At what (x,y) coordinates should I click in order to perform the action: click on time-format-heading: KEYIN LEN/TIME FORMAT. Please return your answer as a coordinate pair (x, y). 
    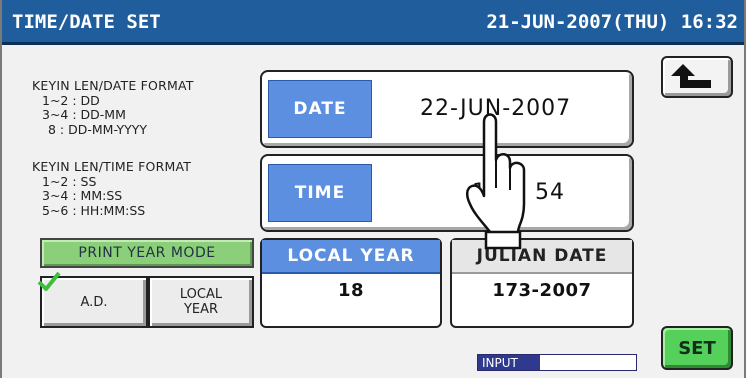
    Looking at the image, I should click on (112, 166).